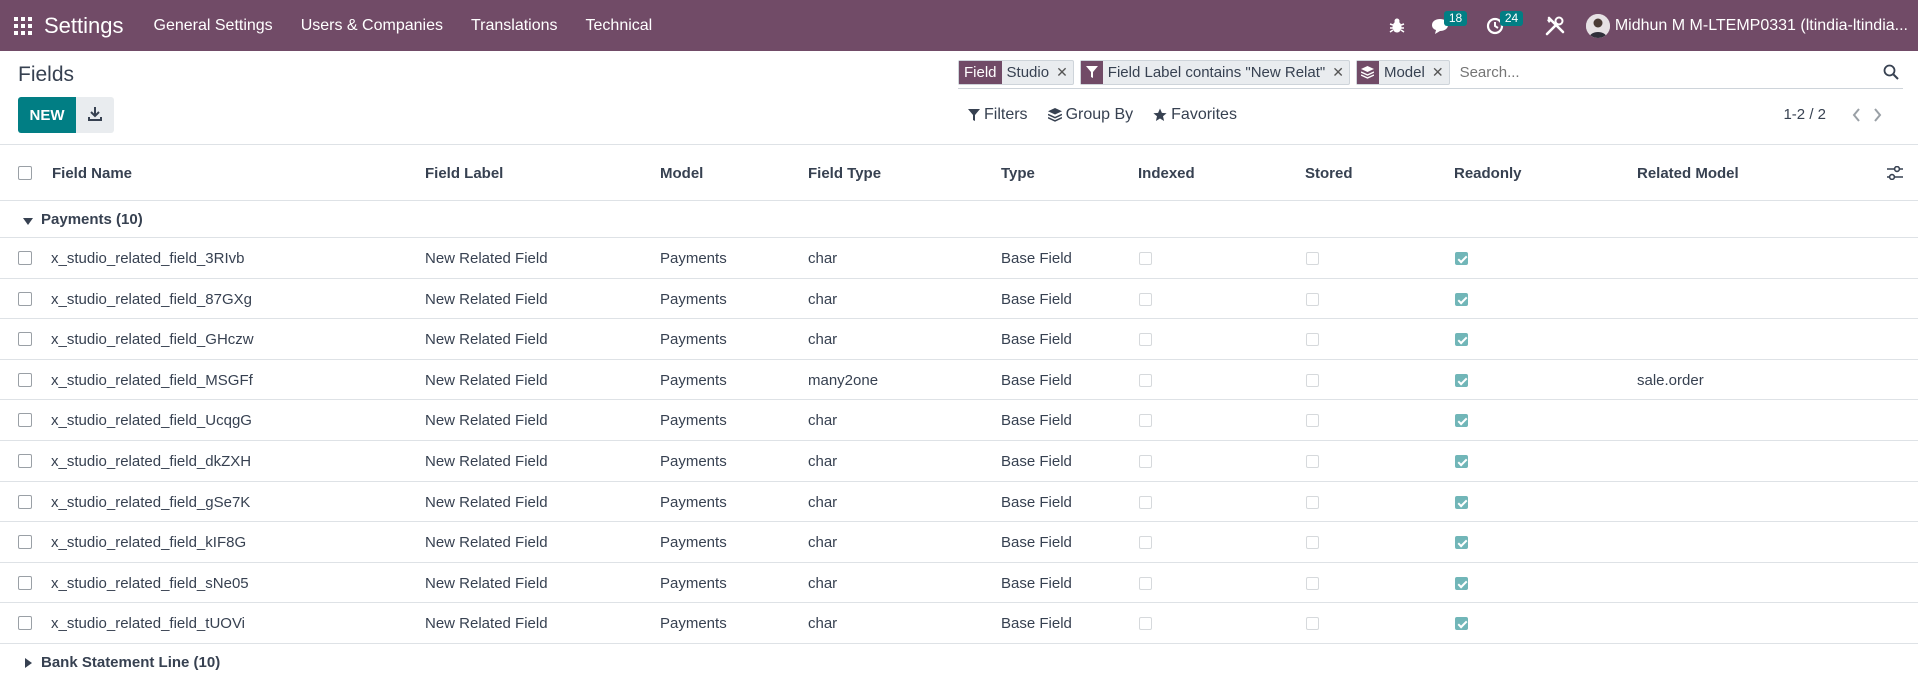 The width and height of the screenshot is (1918, 679). What do you see at coordinates (619, 26) in the screenshot?
I see `menu-technical: Technical` at bounding box center [619, 26].